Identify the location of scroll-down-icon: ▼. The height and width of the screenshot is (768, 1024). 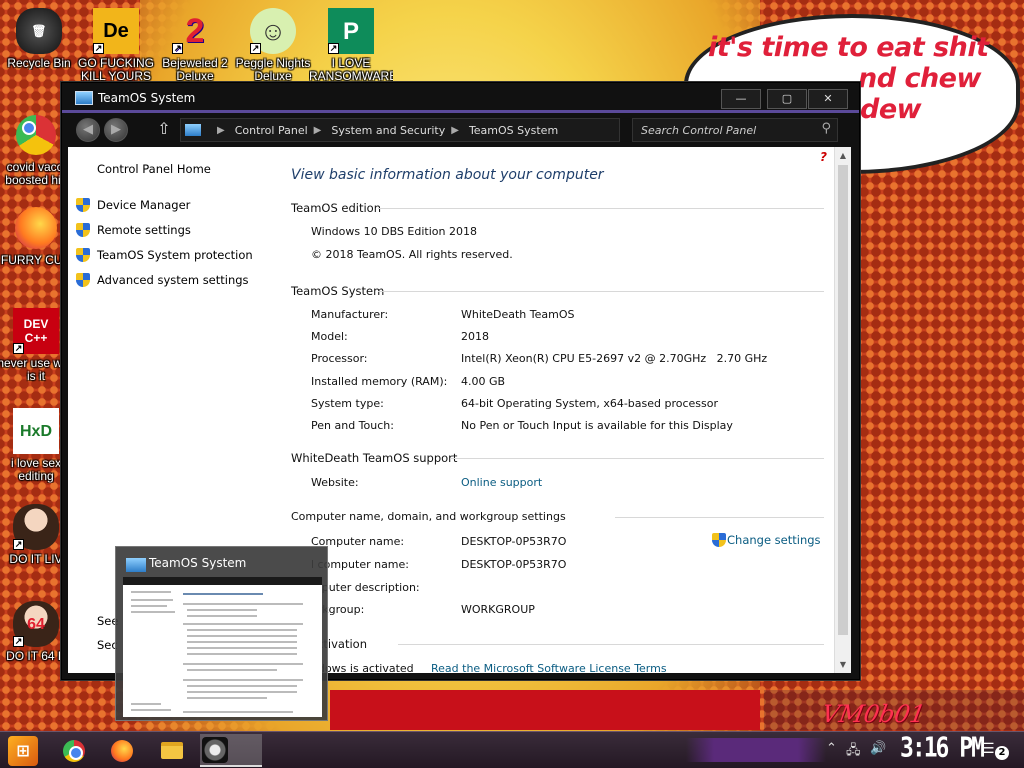
(843, 664).